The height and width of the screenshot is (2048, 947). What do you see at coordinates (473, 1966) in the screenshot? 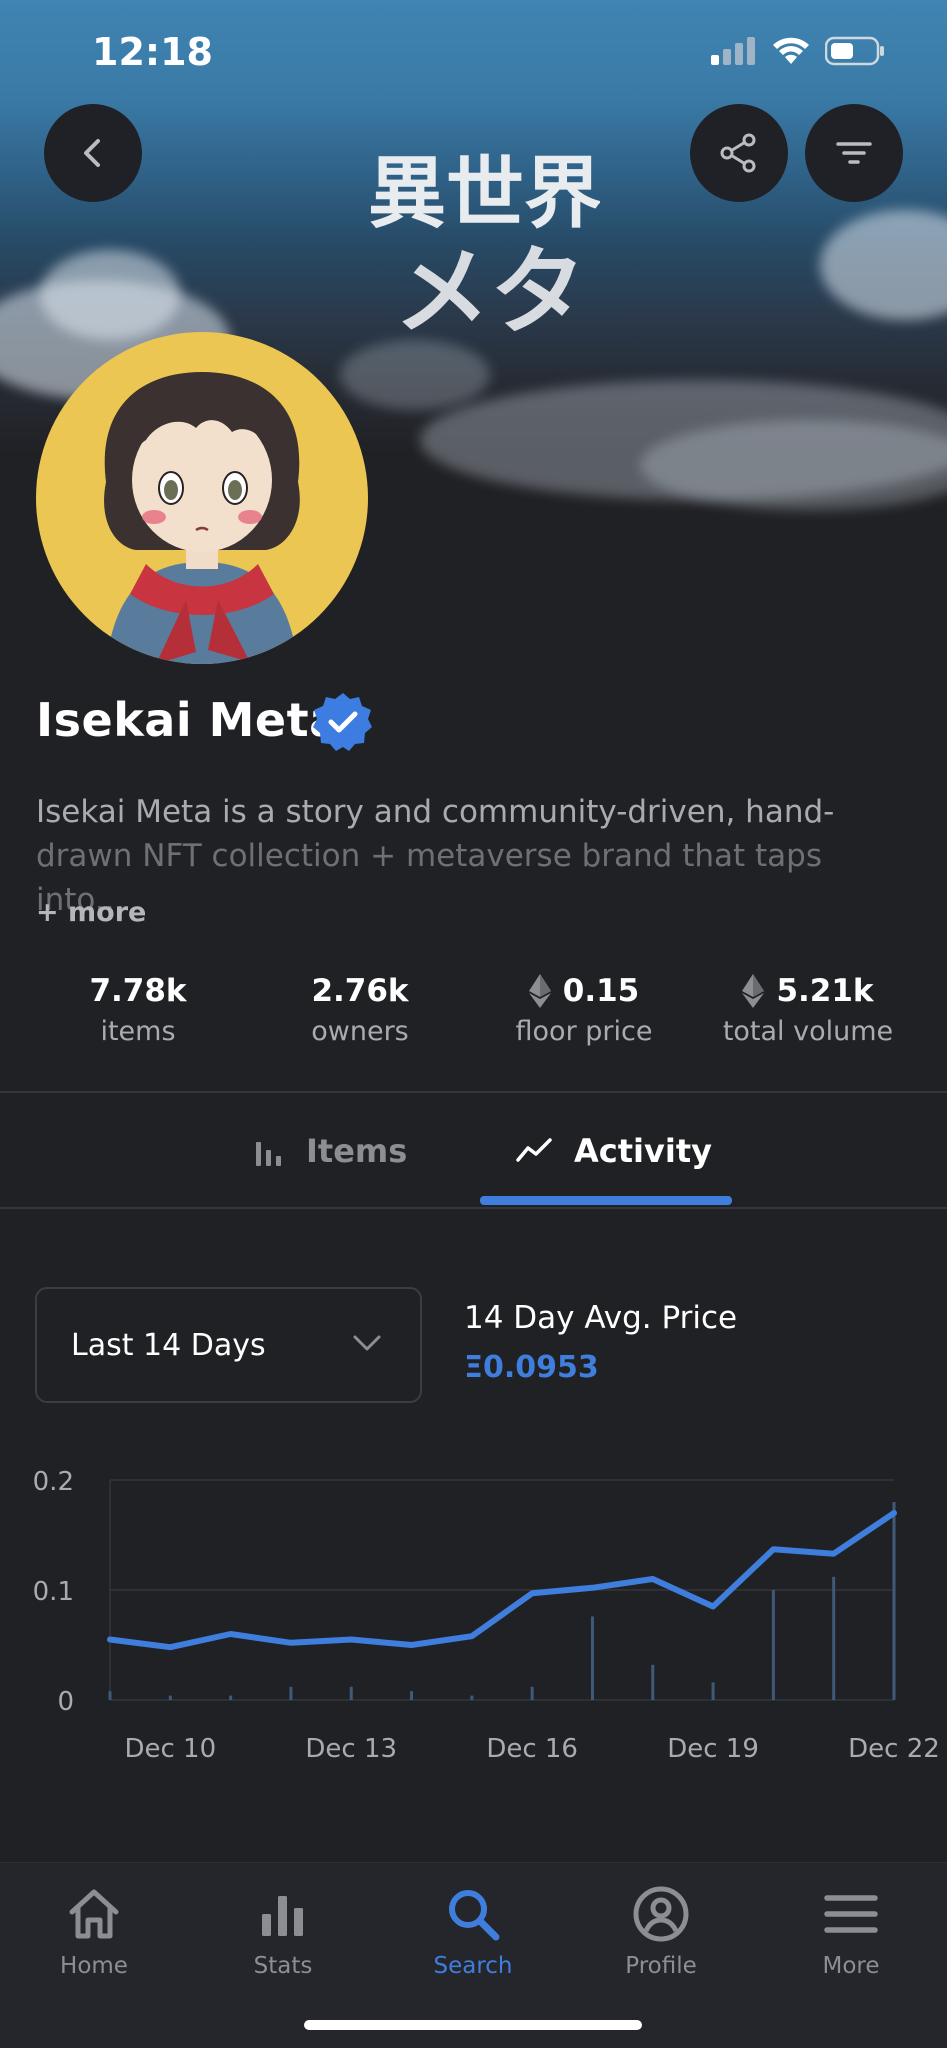
I see `nav-label: Search` at bounding box center [473, 1966].